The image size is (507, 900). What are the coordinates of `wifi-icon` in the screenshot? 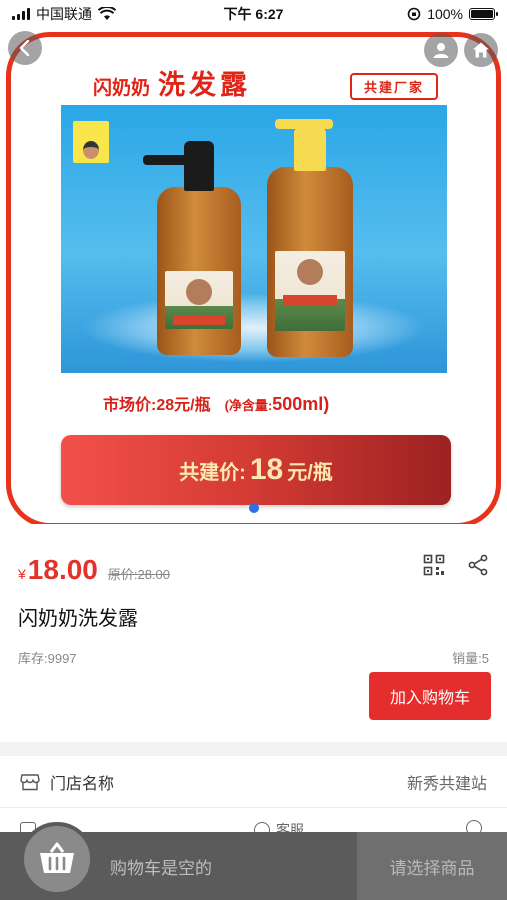 It's located at (107, 13).